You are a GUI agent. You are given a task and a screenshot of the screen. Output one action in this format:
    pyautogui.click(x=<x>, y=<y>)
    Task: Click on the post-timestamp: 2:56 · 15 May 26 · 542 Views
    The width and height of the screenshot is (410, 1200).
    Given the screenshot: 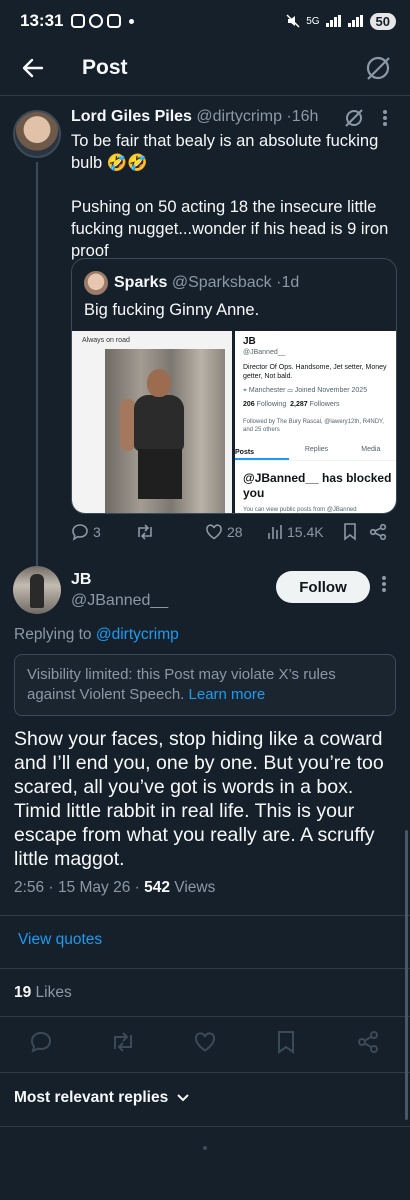 What is the action you would take?
    pyautogui.click(x=114, y=888)
    